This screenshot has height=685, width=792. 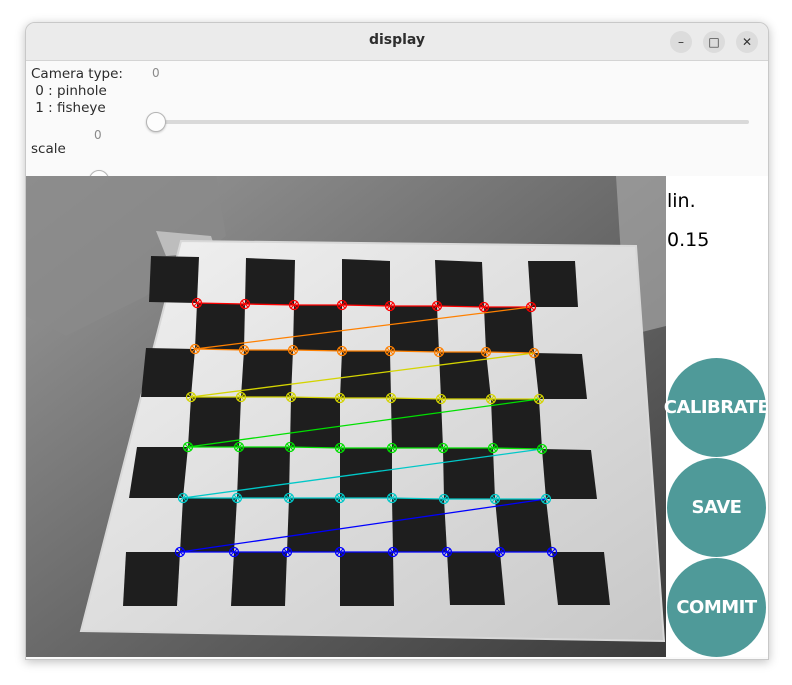 I want to click on save-button: SAVE, so click(x=716, y=507).